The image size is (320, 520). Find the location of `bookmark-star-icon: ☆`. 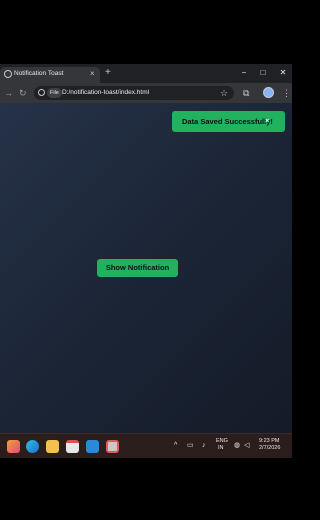

bookmark-star-icon: ☆ is located at coordinates (224, 93).